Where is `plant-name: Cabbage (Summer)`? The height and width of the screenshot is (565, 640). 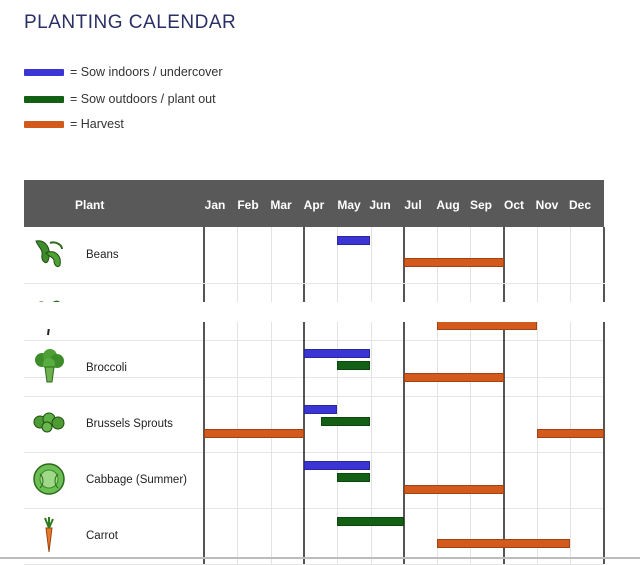 plant-name: Cabbage (Summer) is located at coordinates (136, 480).